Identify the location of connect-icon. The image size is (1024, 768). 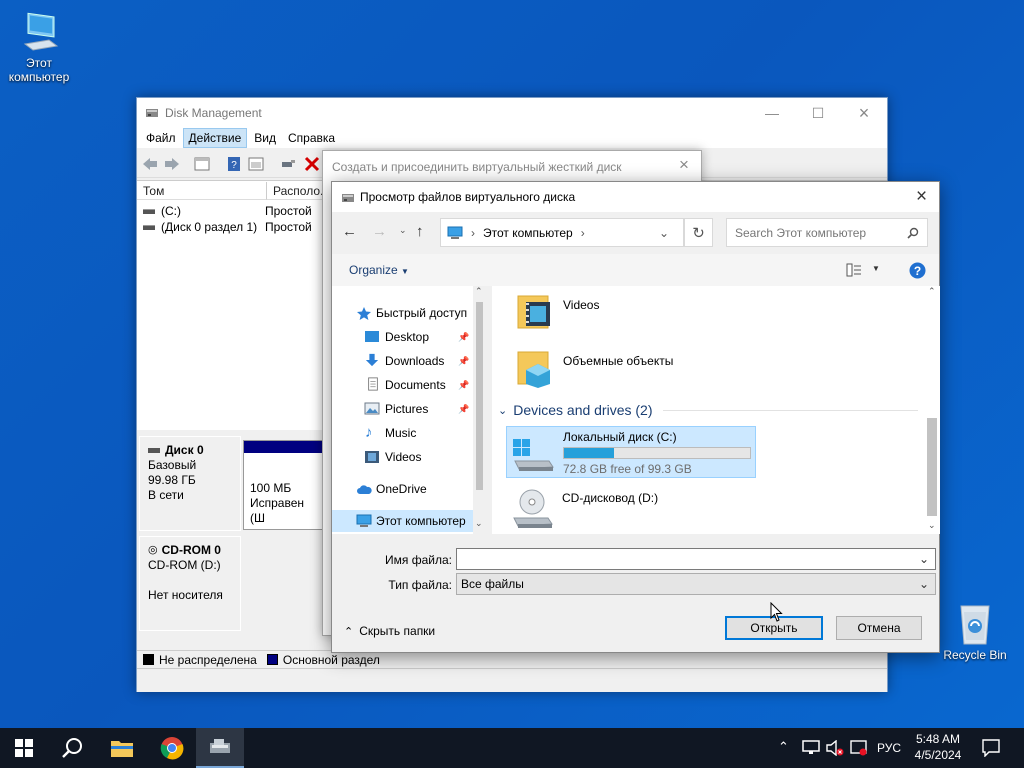
(288, 164).